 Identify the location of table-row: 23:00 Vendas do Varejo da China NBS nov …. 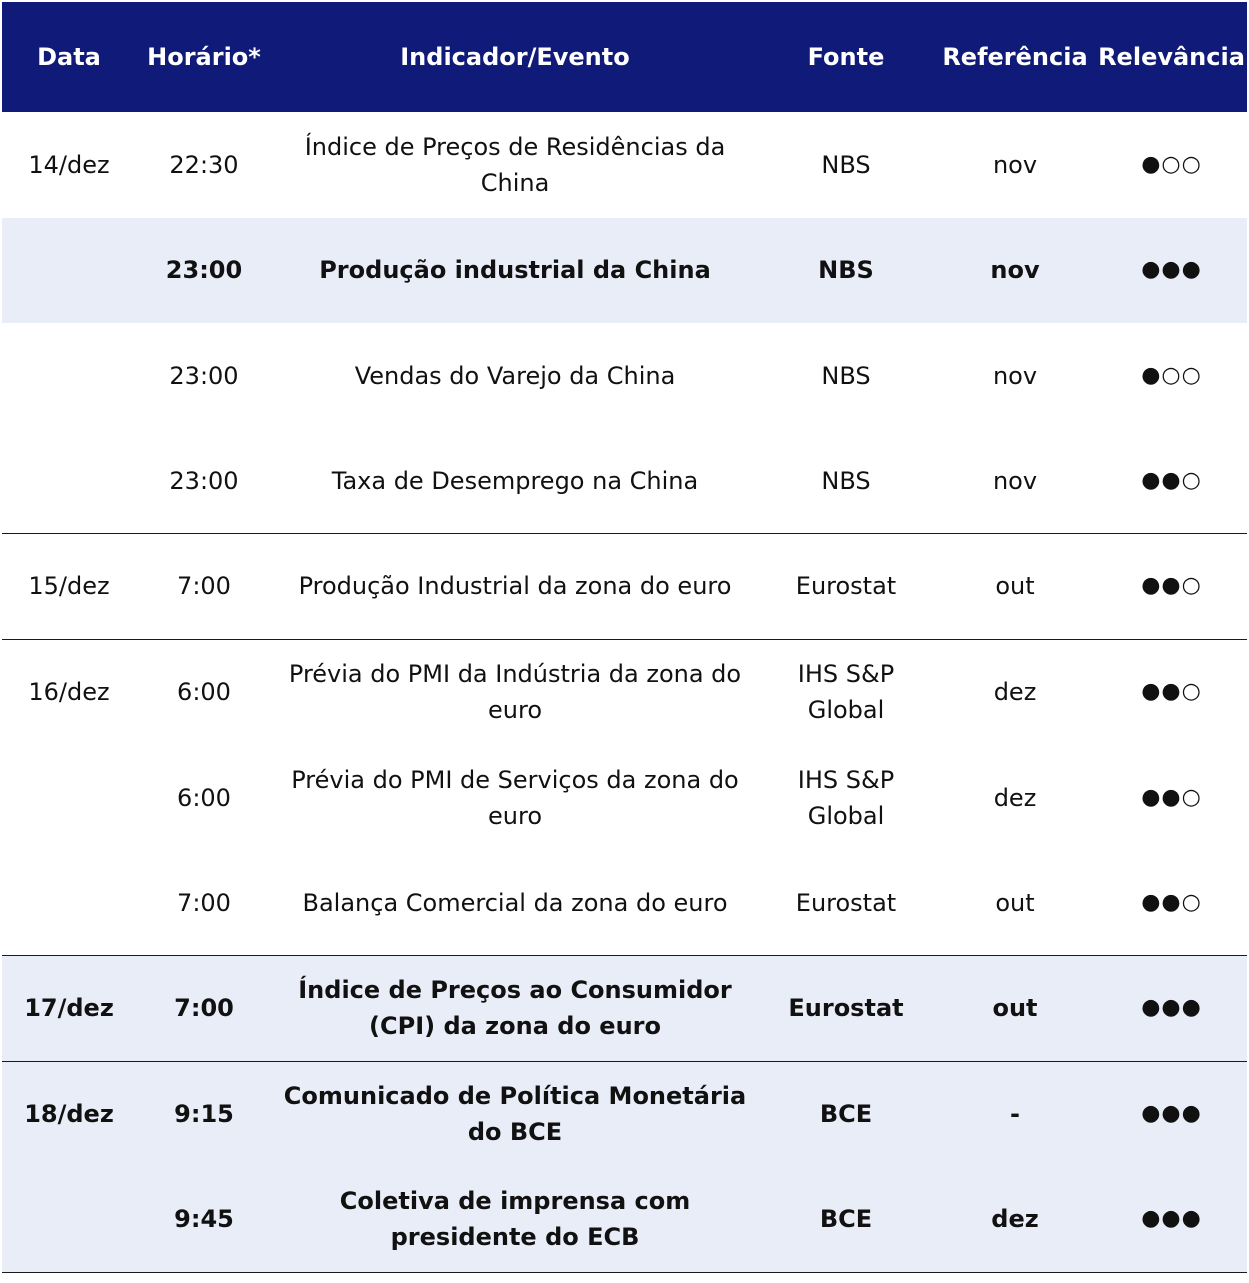
(624, 376).